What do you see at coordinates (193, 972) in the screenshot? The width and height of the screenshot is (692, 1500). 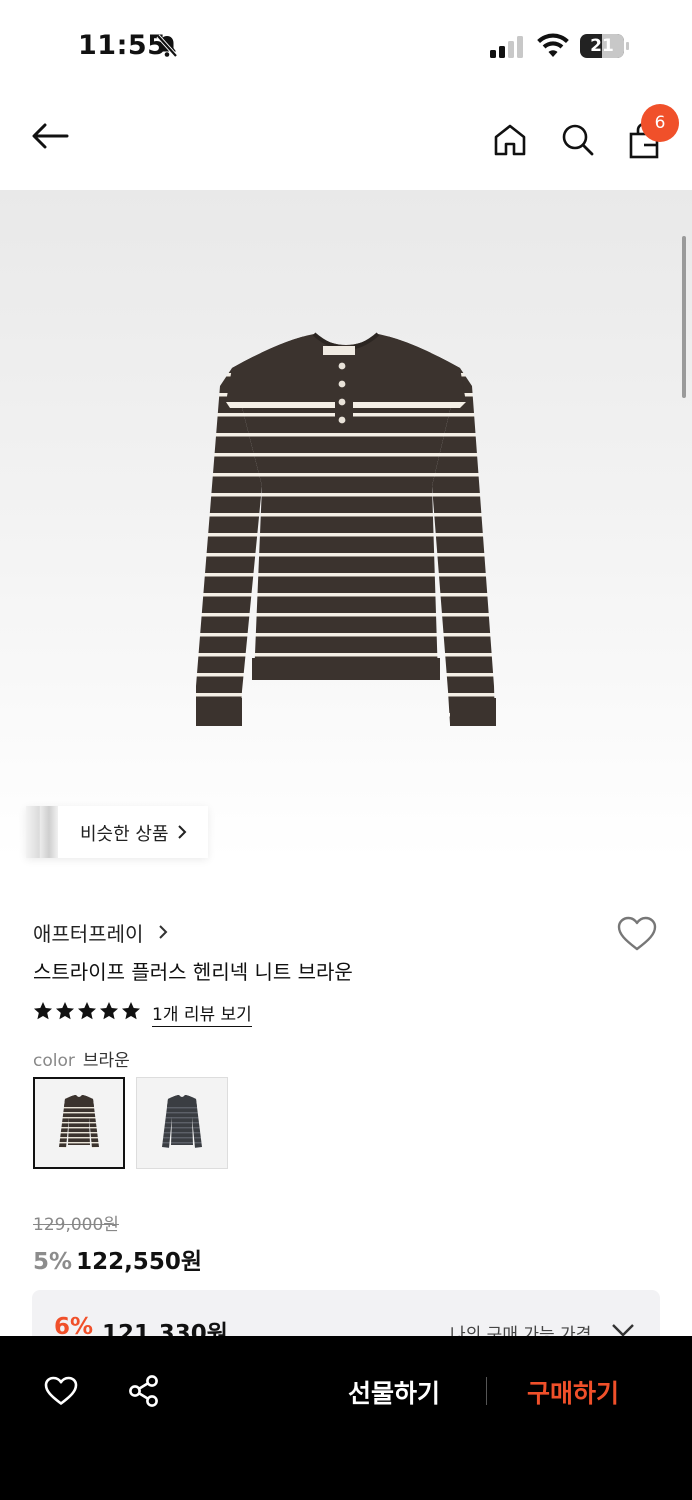 I see `product-name: 스트라이프 플러스 헨리넥 니트 브라운` at bounding box center [193, 972].